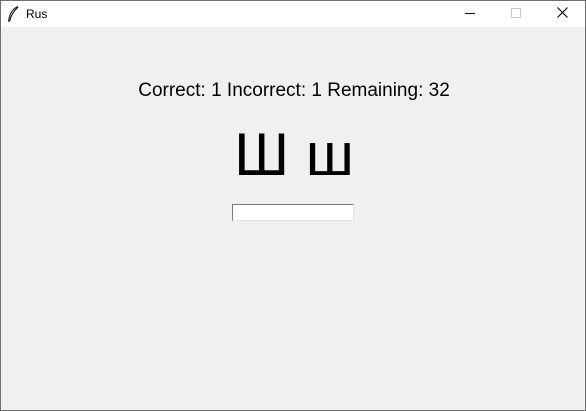  What do you see at coordinates (294, 90) in the screenshot?
I see `score-label: Correct: 1 Incorrect: 1 Remaining: 32` at bounding box center [294, 90].